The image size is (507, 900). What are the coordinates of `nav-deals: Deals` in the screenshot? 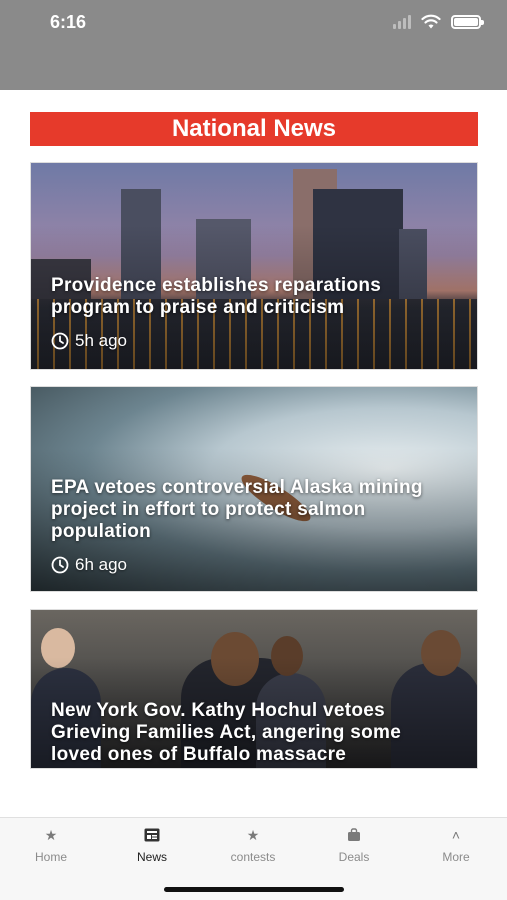 It's located at (354, 845).